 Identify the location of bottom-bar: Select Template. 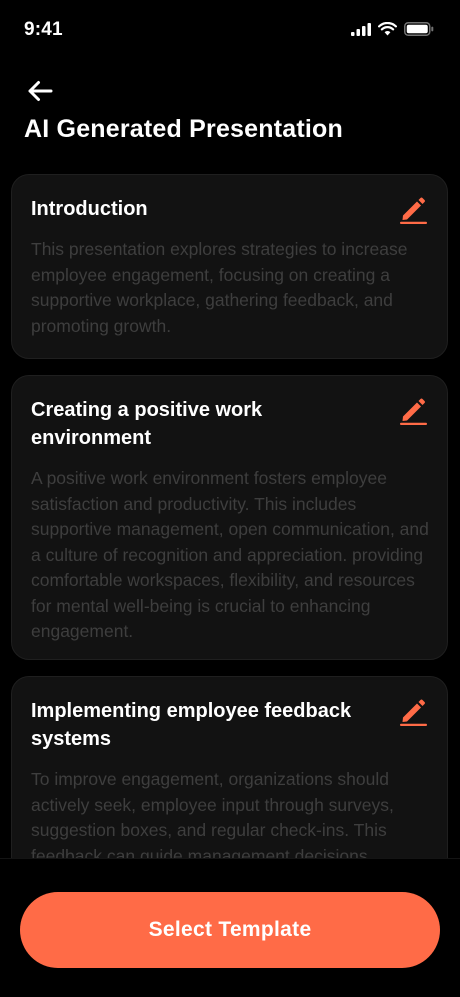
(230, 927).